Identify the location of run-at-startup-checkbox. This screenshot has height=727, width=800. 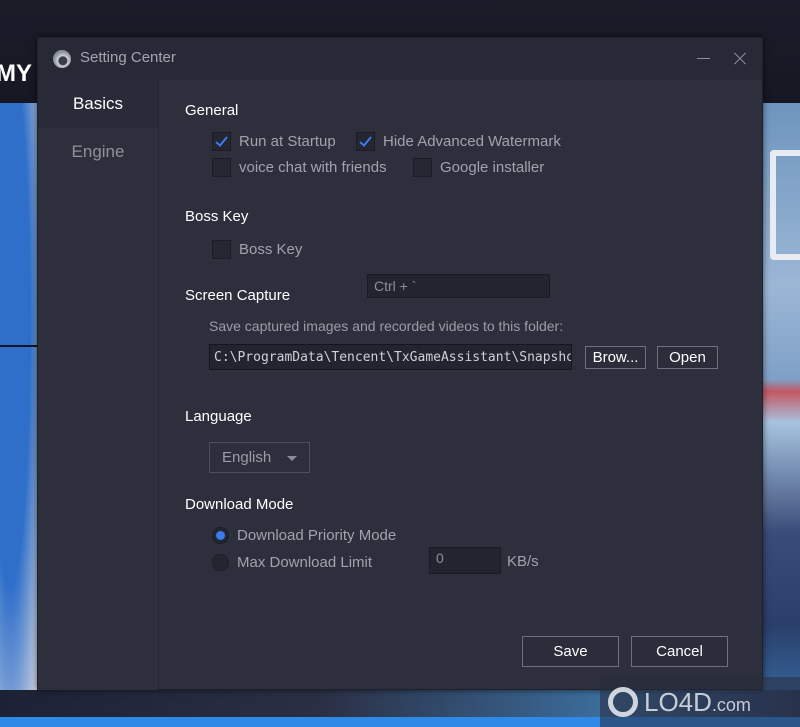
(221, 141).